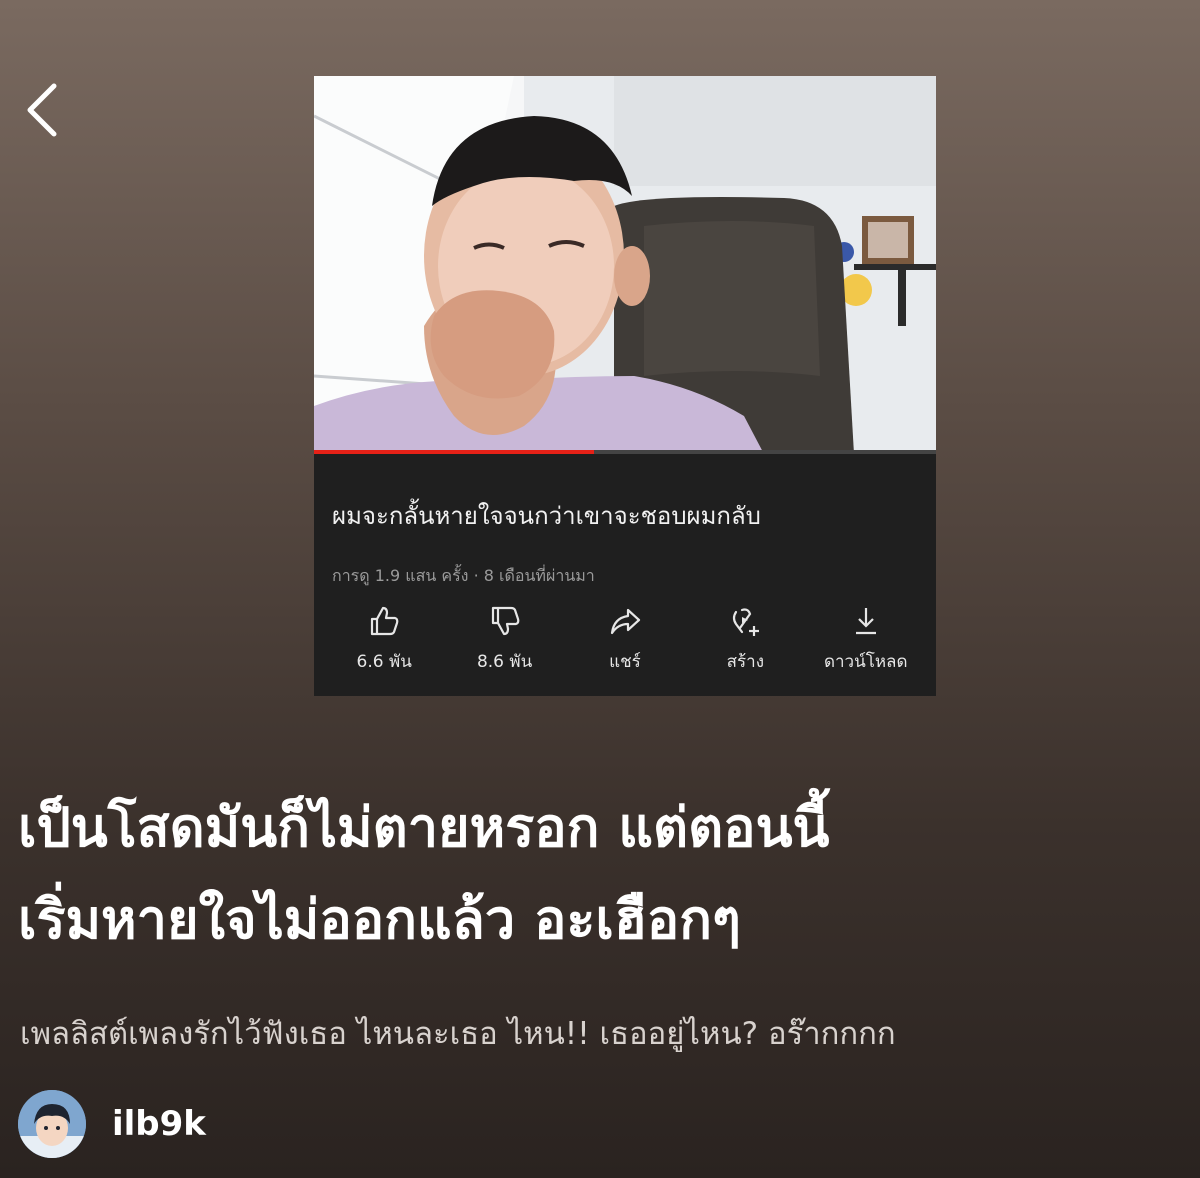 The width and height of the screenshot is (1200, 1178). Describe the element at coordinates (159, 1124) in the screenshot. I see `username: ilb9k` at that location.